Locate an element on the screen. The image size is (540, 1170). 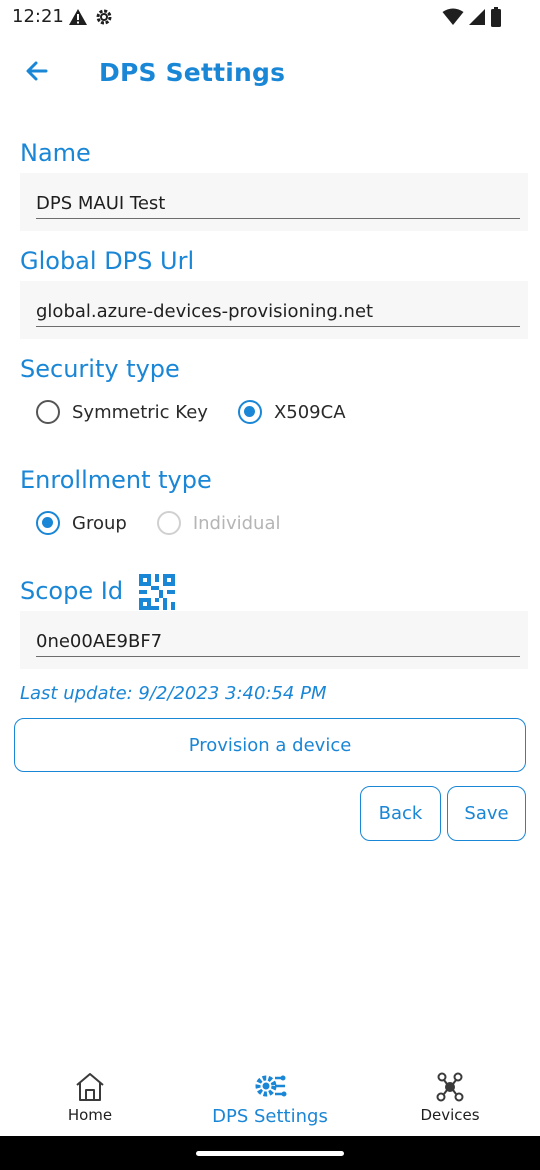
tab-home: Home is located at coordinates (90, 1097).